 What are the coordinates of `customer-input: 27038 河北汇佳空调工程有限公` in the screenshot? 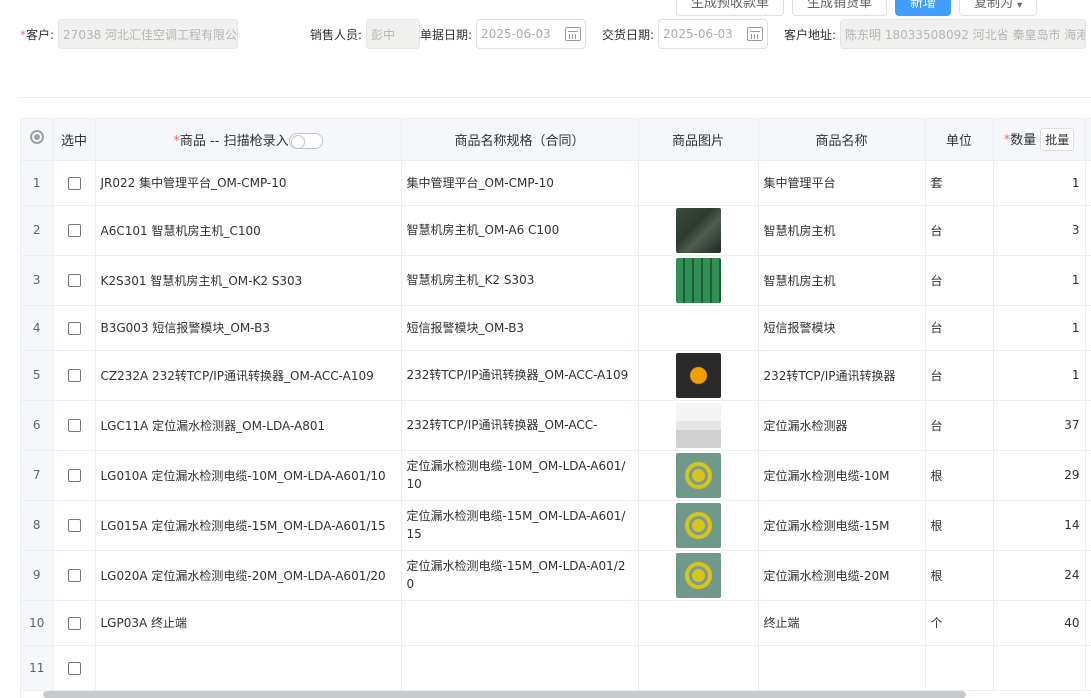 It's located at (148, 34).